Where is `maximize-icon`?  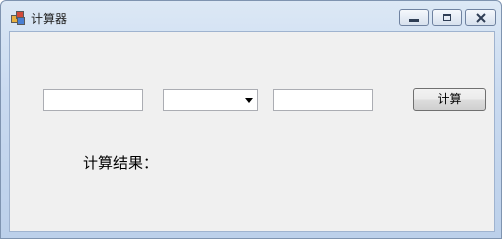 maximize-icon is located at coordinates (447, 17).